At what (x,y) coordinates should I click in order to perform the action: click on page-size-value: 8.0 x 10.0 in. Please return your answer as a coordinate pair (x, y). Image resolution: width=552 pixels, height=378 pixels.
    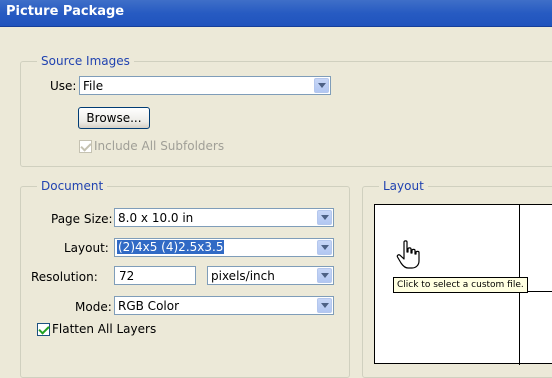
    Looking at the image, I should click on (156, 218).